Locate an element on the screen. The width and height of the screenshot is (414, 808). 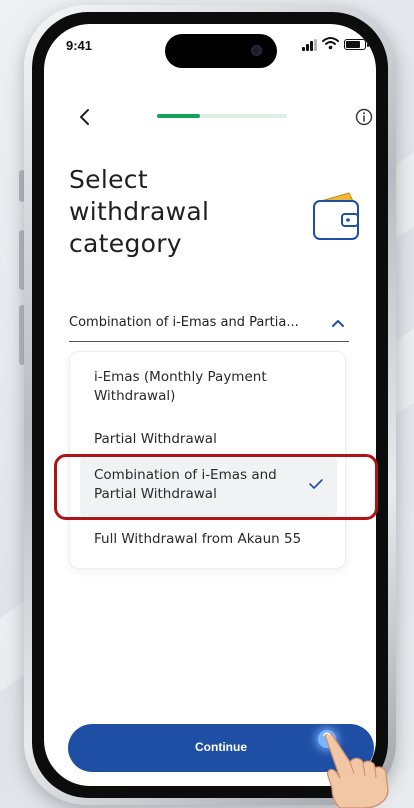
signal-icon is located at coordinates (310, 45).